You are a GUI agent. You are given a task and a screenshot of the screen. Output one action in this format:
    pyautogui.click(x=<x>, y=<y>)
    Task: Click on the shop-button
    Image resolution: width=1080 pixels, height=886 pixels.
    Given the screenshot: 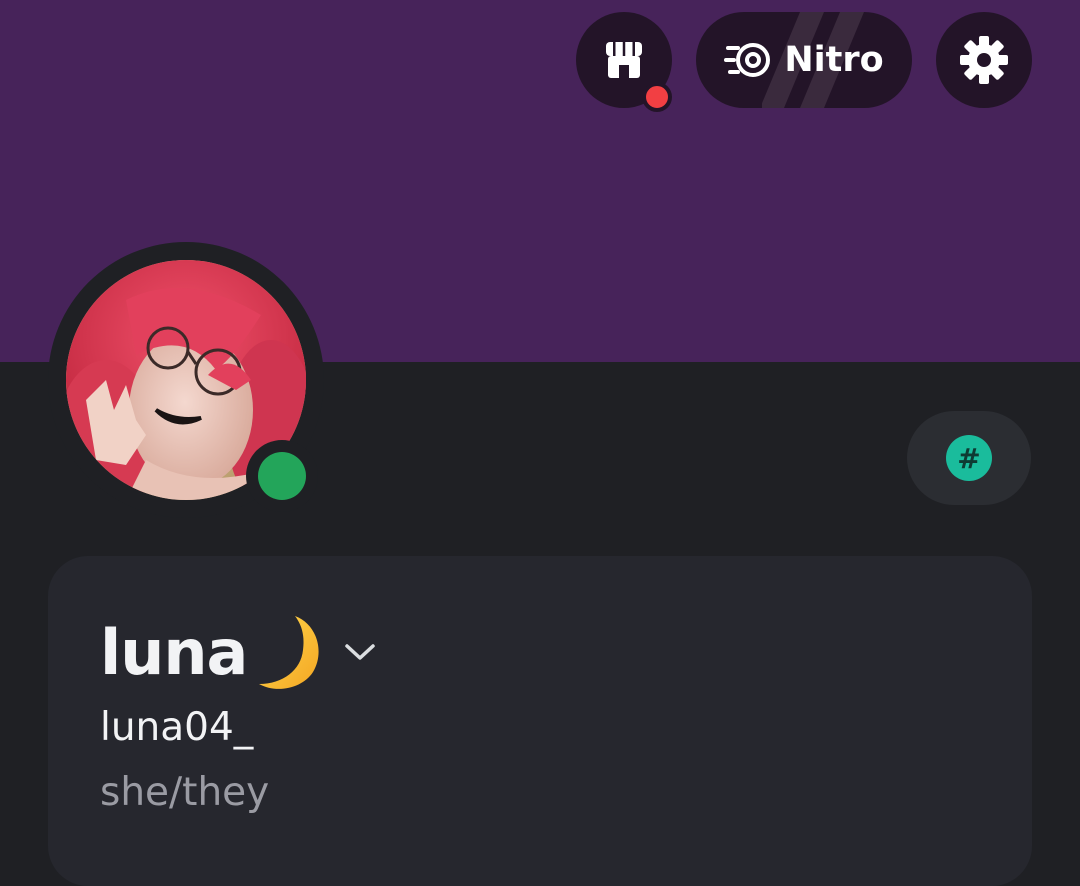 What is the action you would take?
    pyautogui.click(x=624, y=62)
    